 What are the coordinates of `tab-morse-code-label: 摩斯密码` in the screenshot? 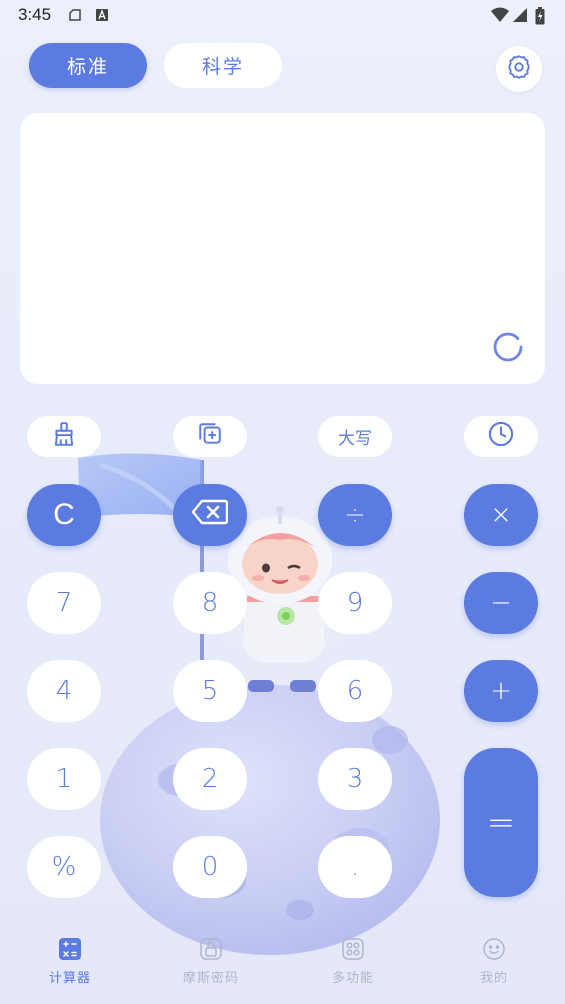 It's located at (210, 978).